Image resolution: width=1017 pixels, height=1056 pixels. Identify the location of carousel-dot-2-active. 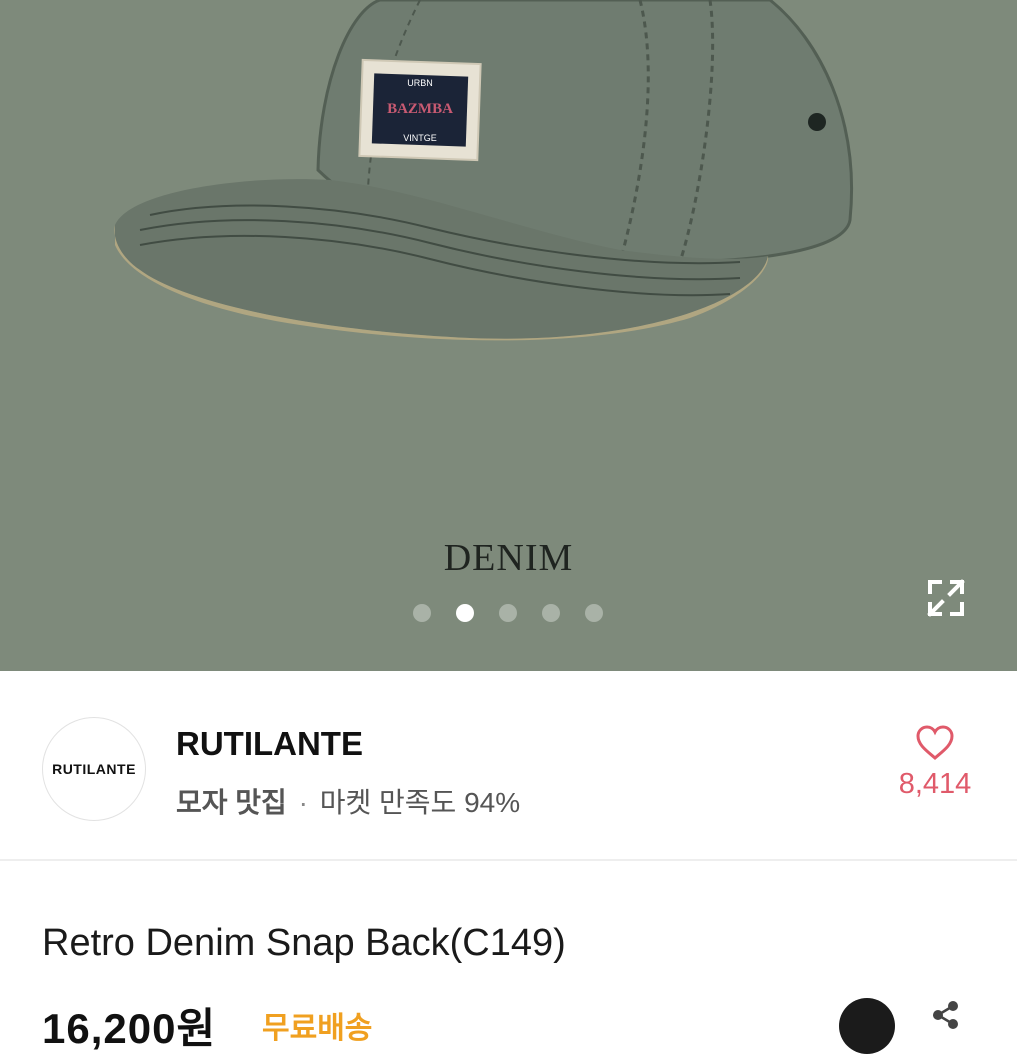
(465, 613).